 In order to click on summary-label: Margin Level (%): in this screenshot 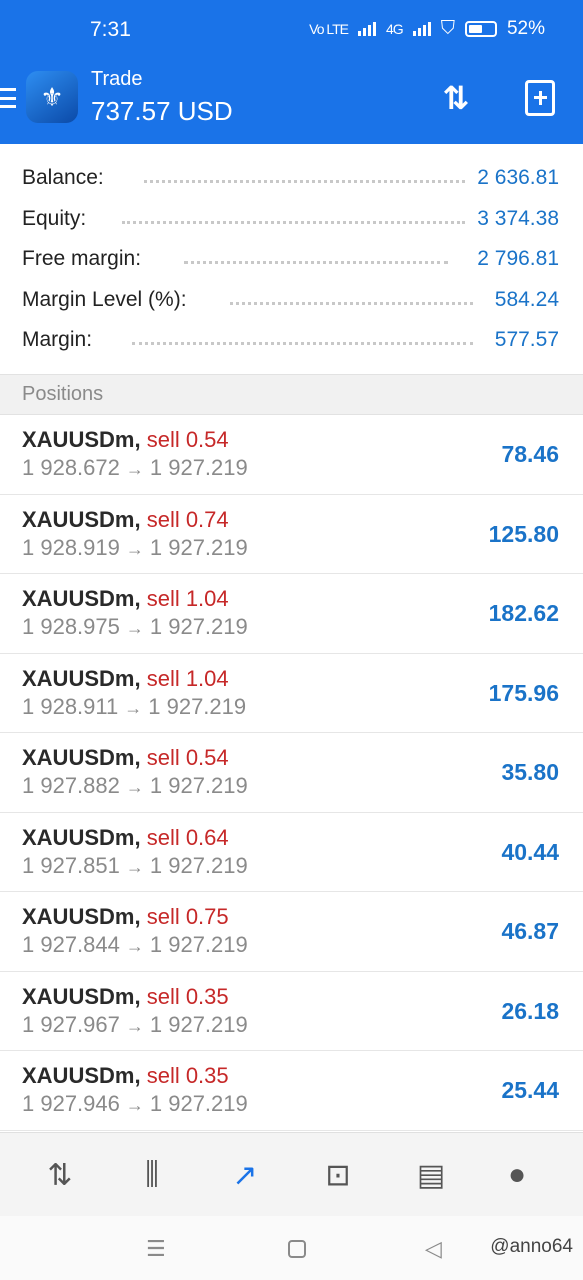, I will do `click(104, 299)`.